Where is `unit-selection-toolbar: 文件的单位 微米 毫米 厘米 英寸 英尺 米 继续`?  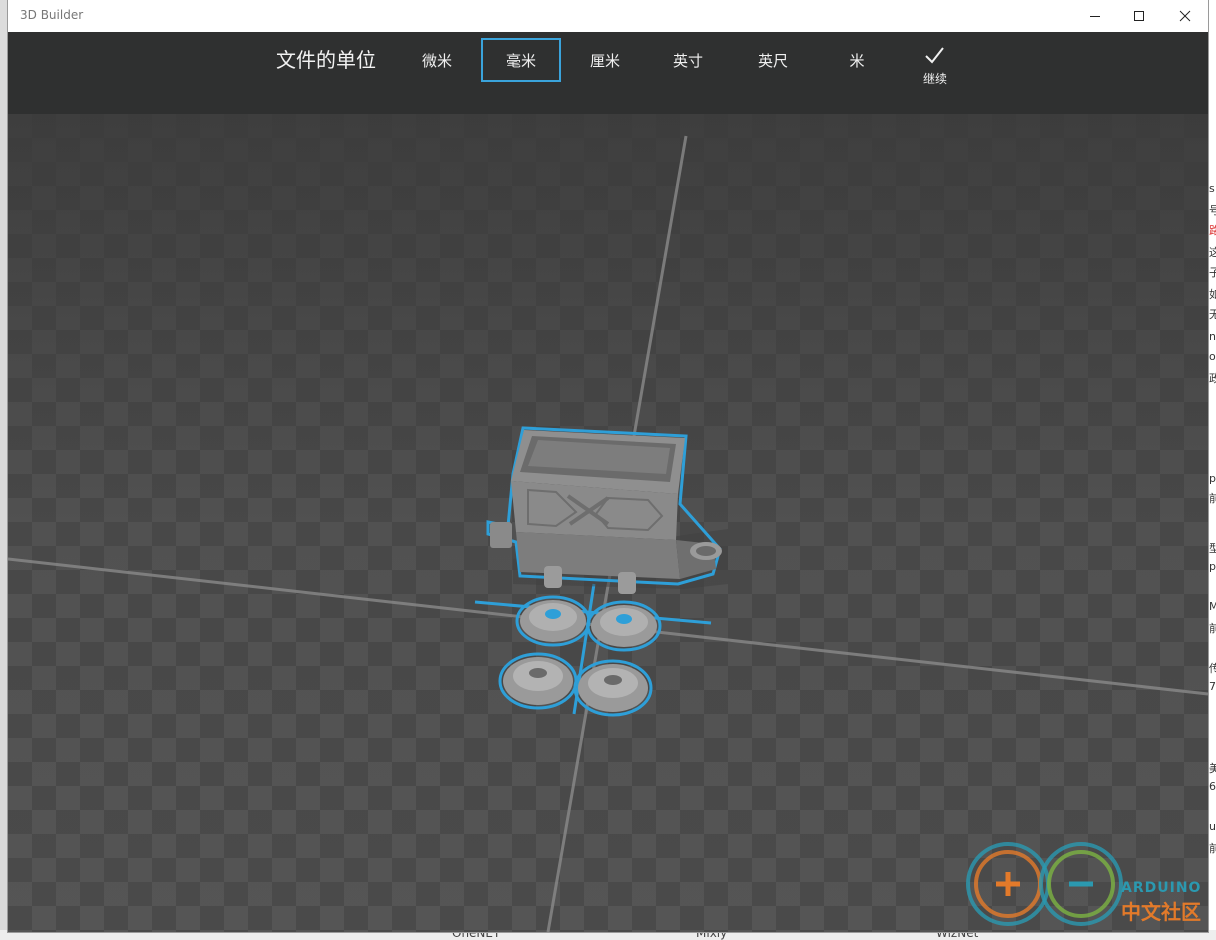
unit-selection-toolbar: 文件的单位 微米 毫米 厘米 英寸 英尺 米 继续 is located at coordinates (608, 73).